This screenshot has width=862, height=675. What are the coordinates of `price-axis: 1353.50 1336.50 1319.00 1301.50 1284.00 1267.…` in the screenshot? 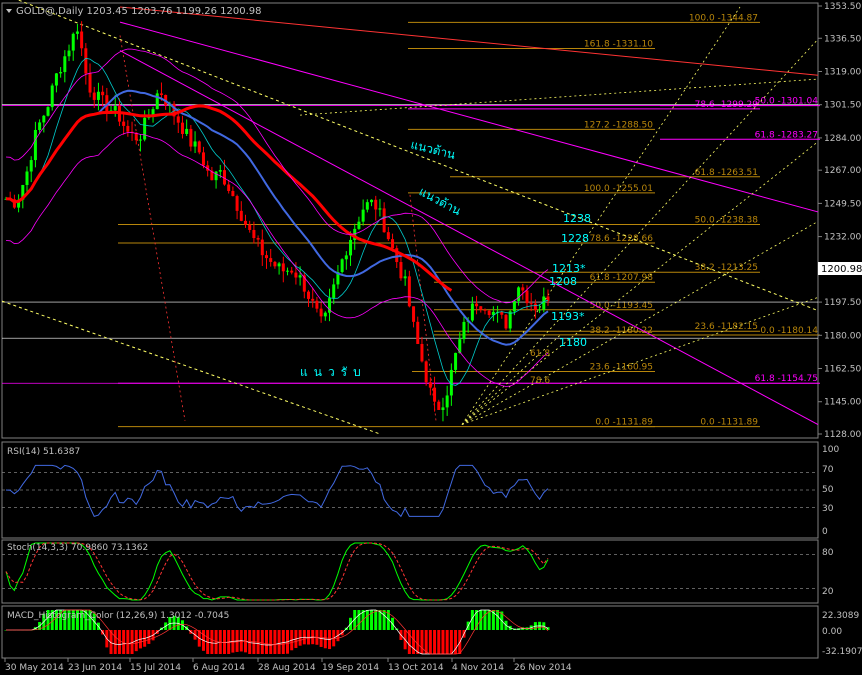 It's located at (839, 221).